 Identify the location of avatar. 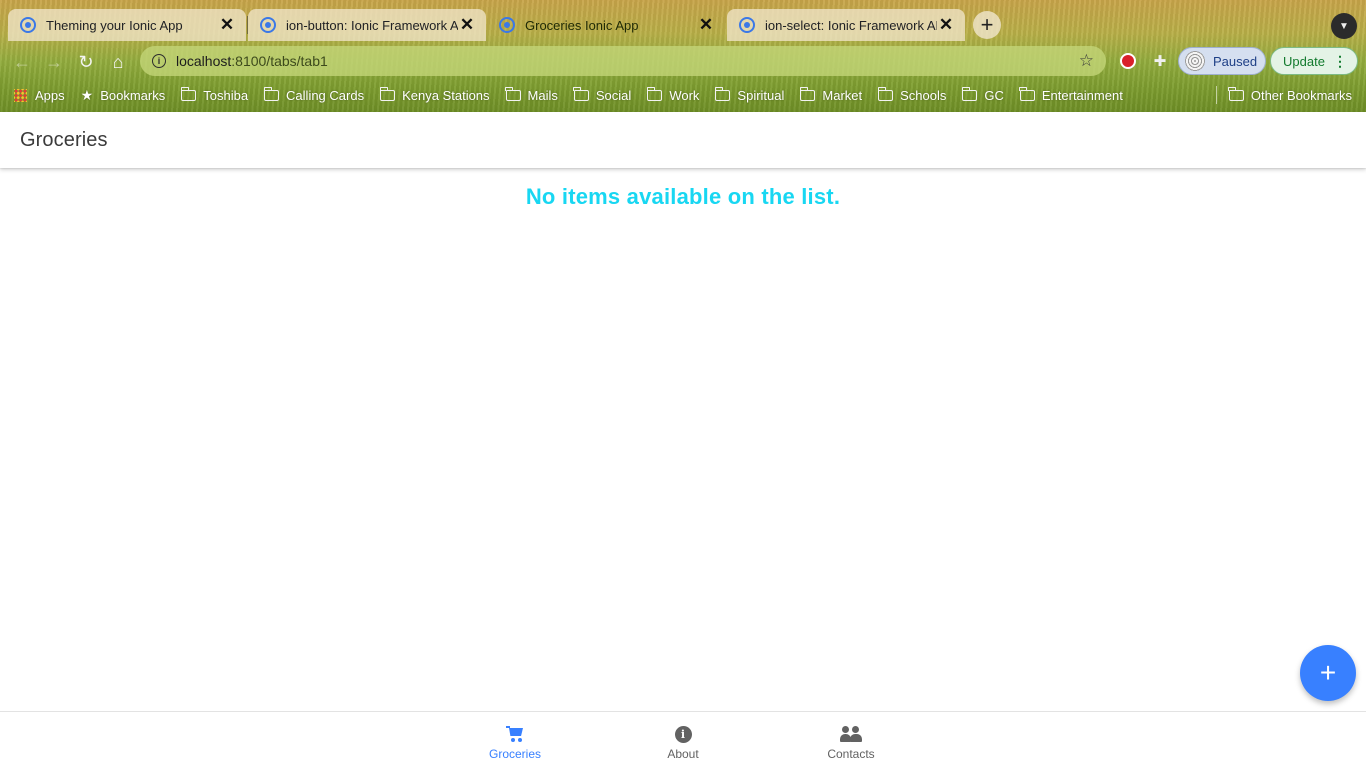
(1195, 61).